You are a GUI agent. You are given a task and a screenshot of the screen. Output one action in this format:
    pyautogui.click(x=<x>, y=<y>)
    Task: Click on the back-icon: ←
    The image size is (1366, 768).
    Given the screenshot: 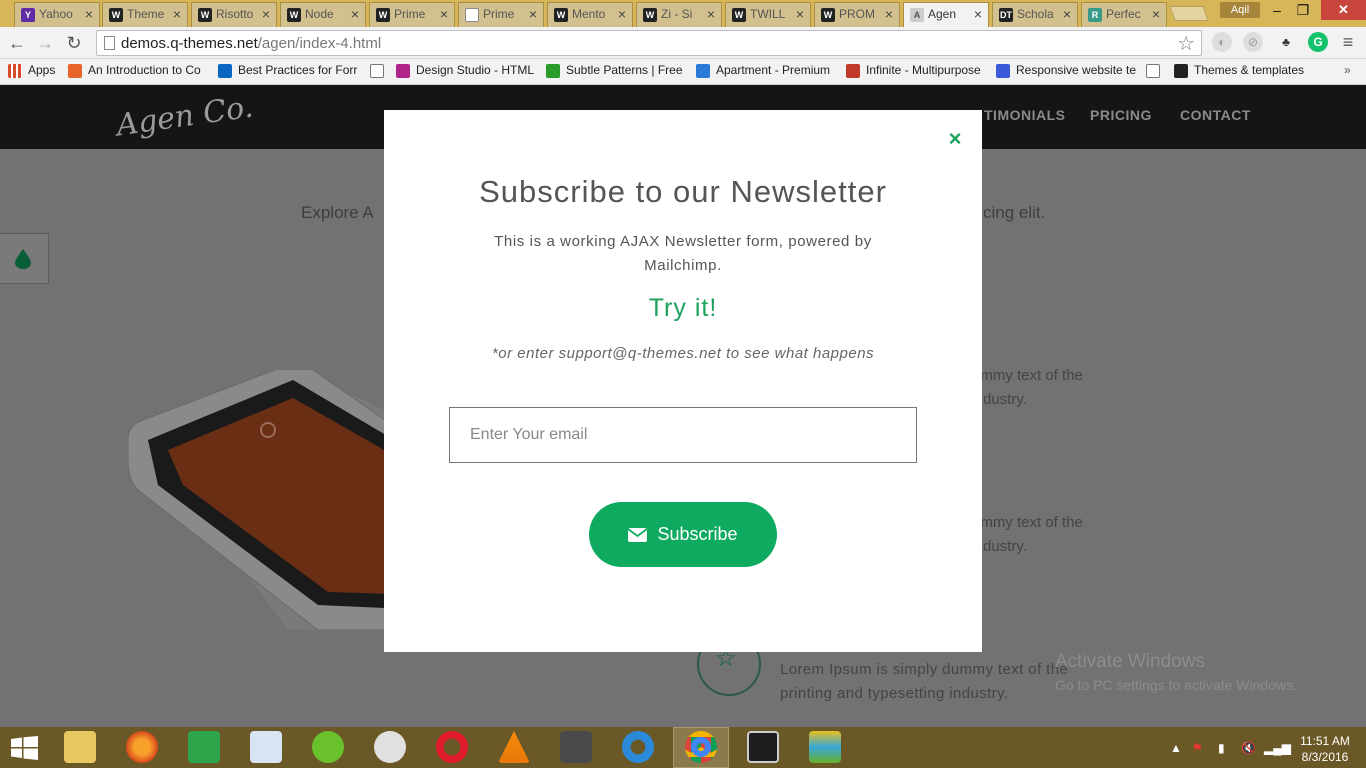 What is the action you would take?
    pyautogui.click(x=17, y=43)
    